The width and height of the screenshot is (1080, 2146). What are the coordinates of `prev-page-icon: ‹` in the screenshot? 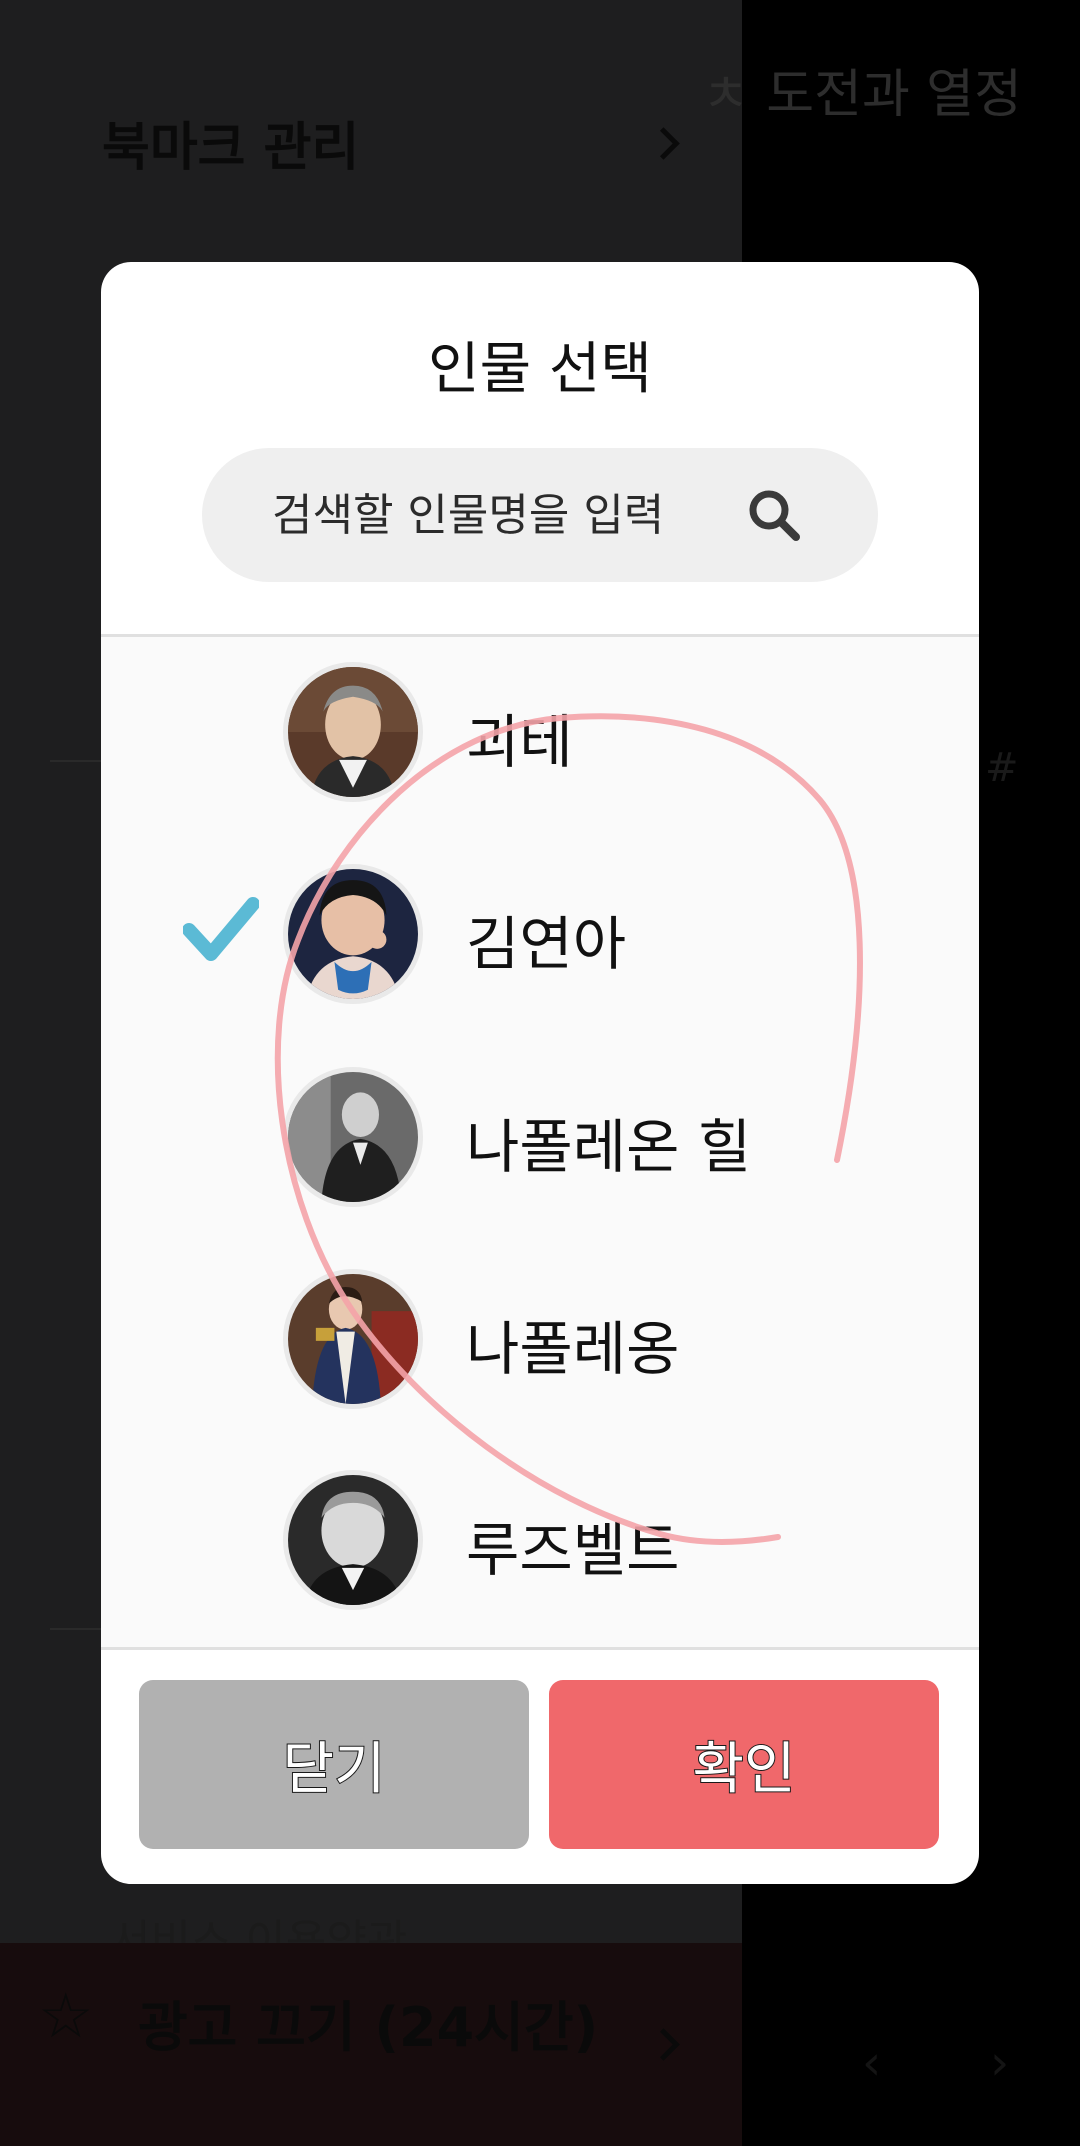 It's located at (871, 2063).